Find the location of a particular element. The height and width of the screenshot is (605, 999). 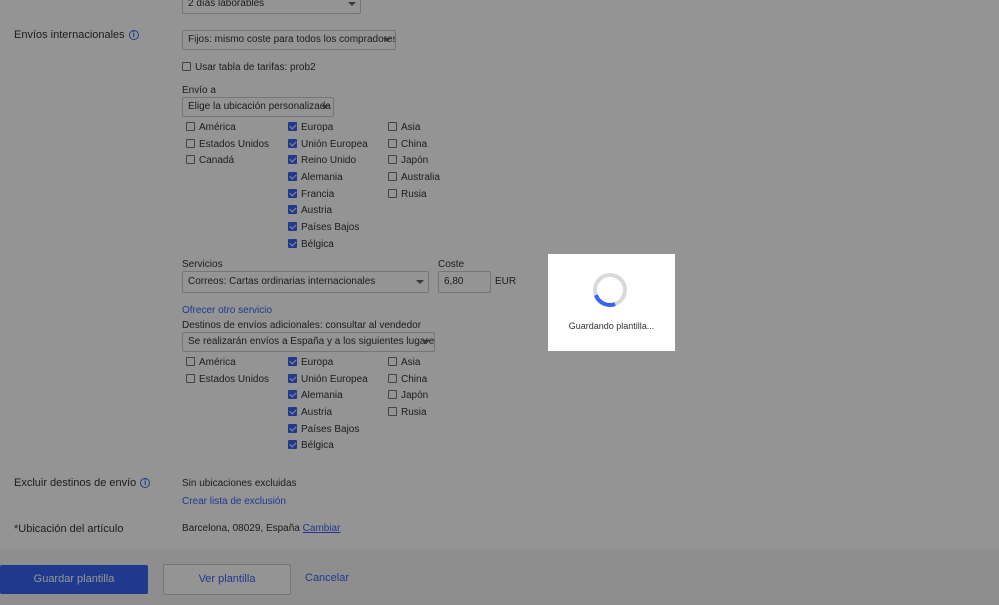

loading-spinner-icon is located at coordinates (610, 290).